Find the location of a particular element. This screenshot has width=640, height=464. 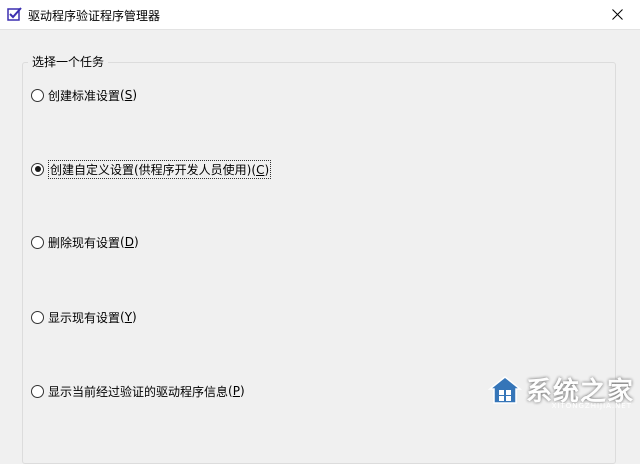

focus-rectangle: 创建自定义设置(供程序开发人员使用)(C) is located at coordinates (160, 169).